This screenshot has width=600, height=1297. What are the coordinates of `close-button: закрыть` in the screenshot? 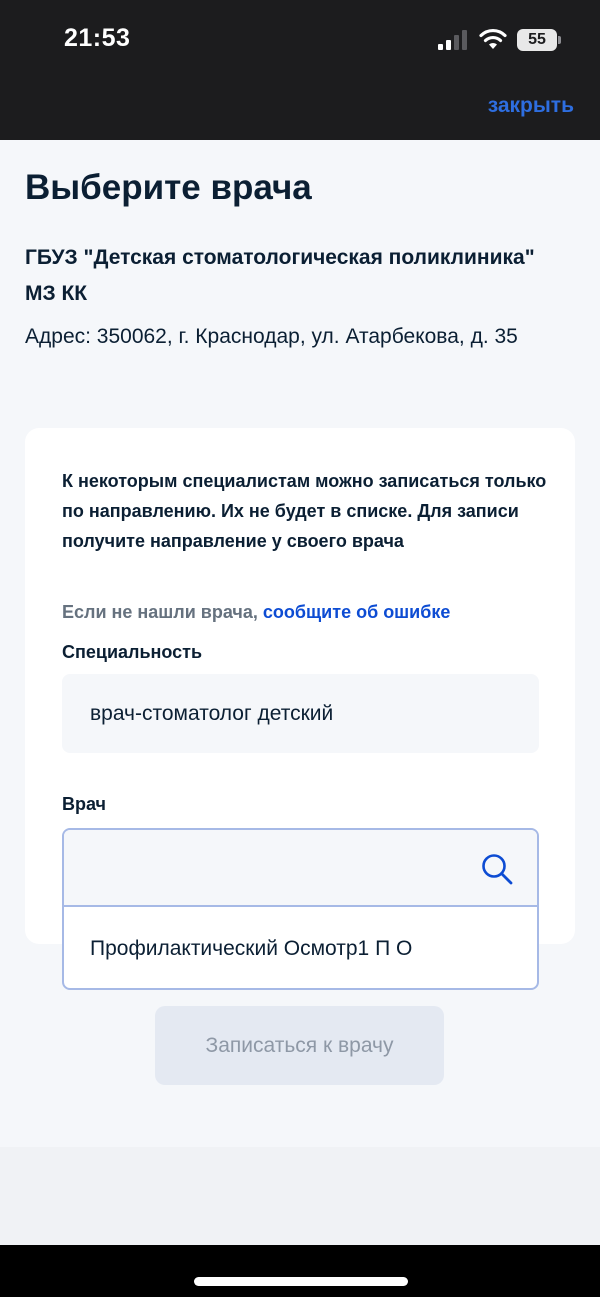 It's located at (531, 106).